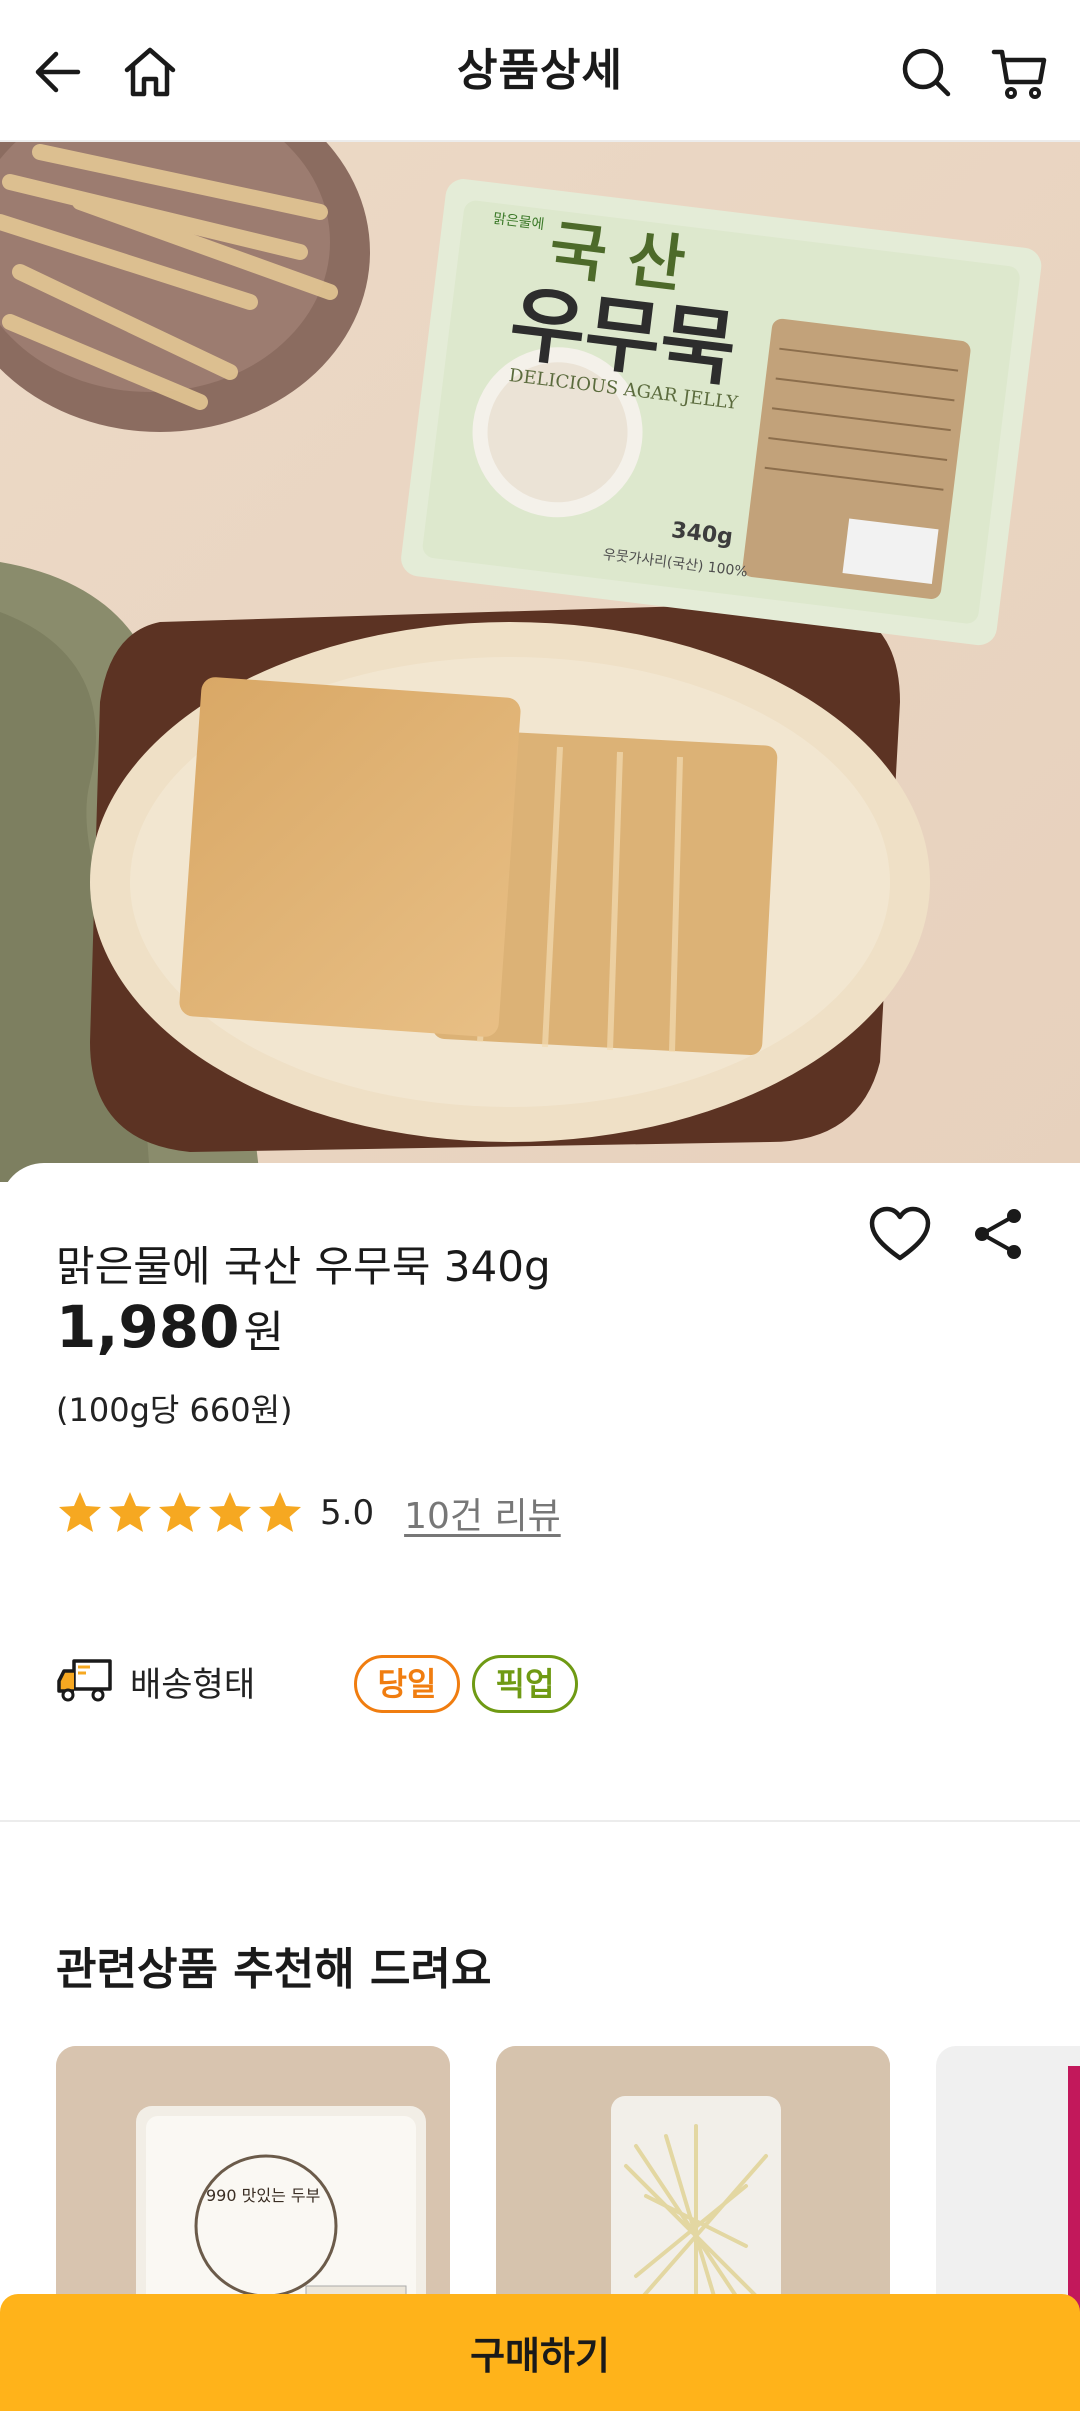 The height and width of the screenshot is (2411, 1080). What do you see at coordinates (308, 1513) in the screenshot?
I see `rating-row: 5.0 10건 리뷰` at bounding box center [308, 1513].